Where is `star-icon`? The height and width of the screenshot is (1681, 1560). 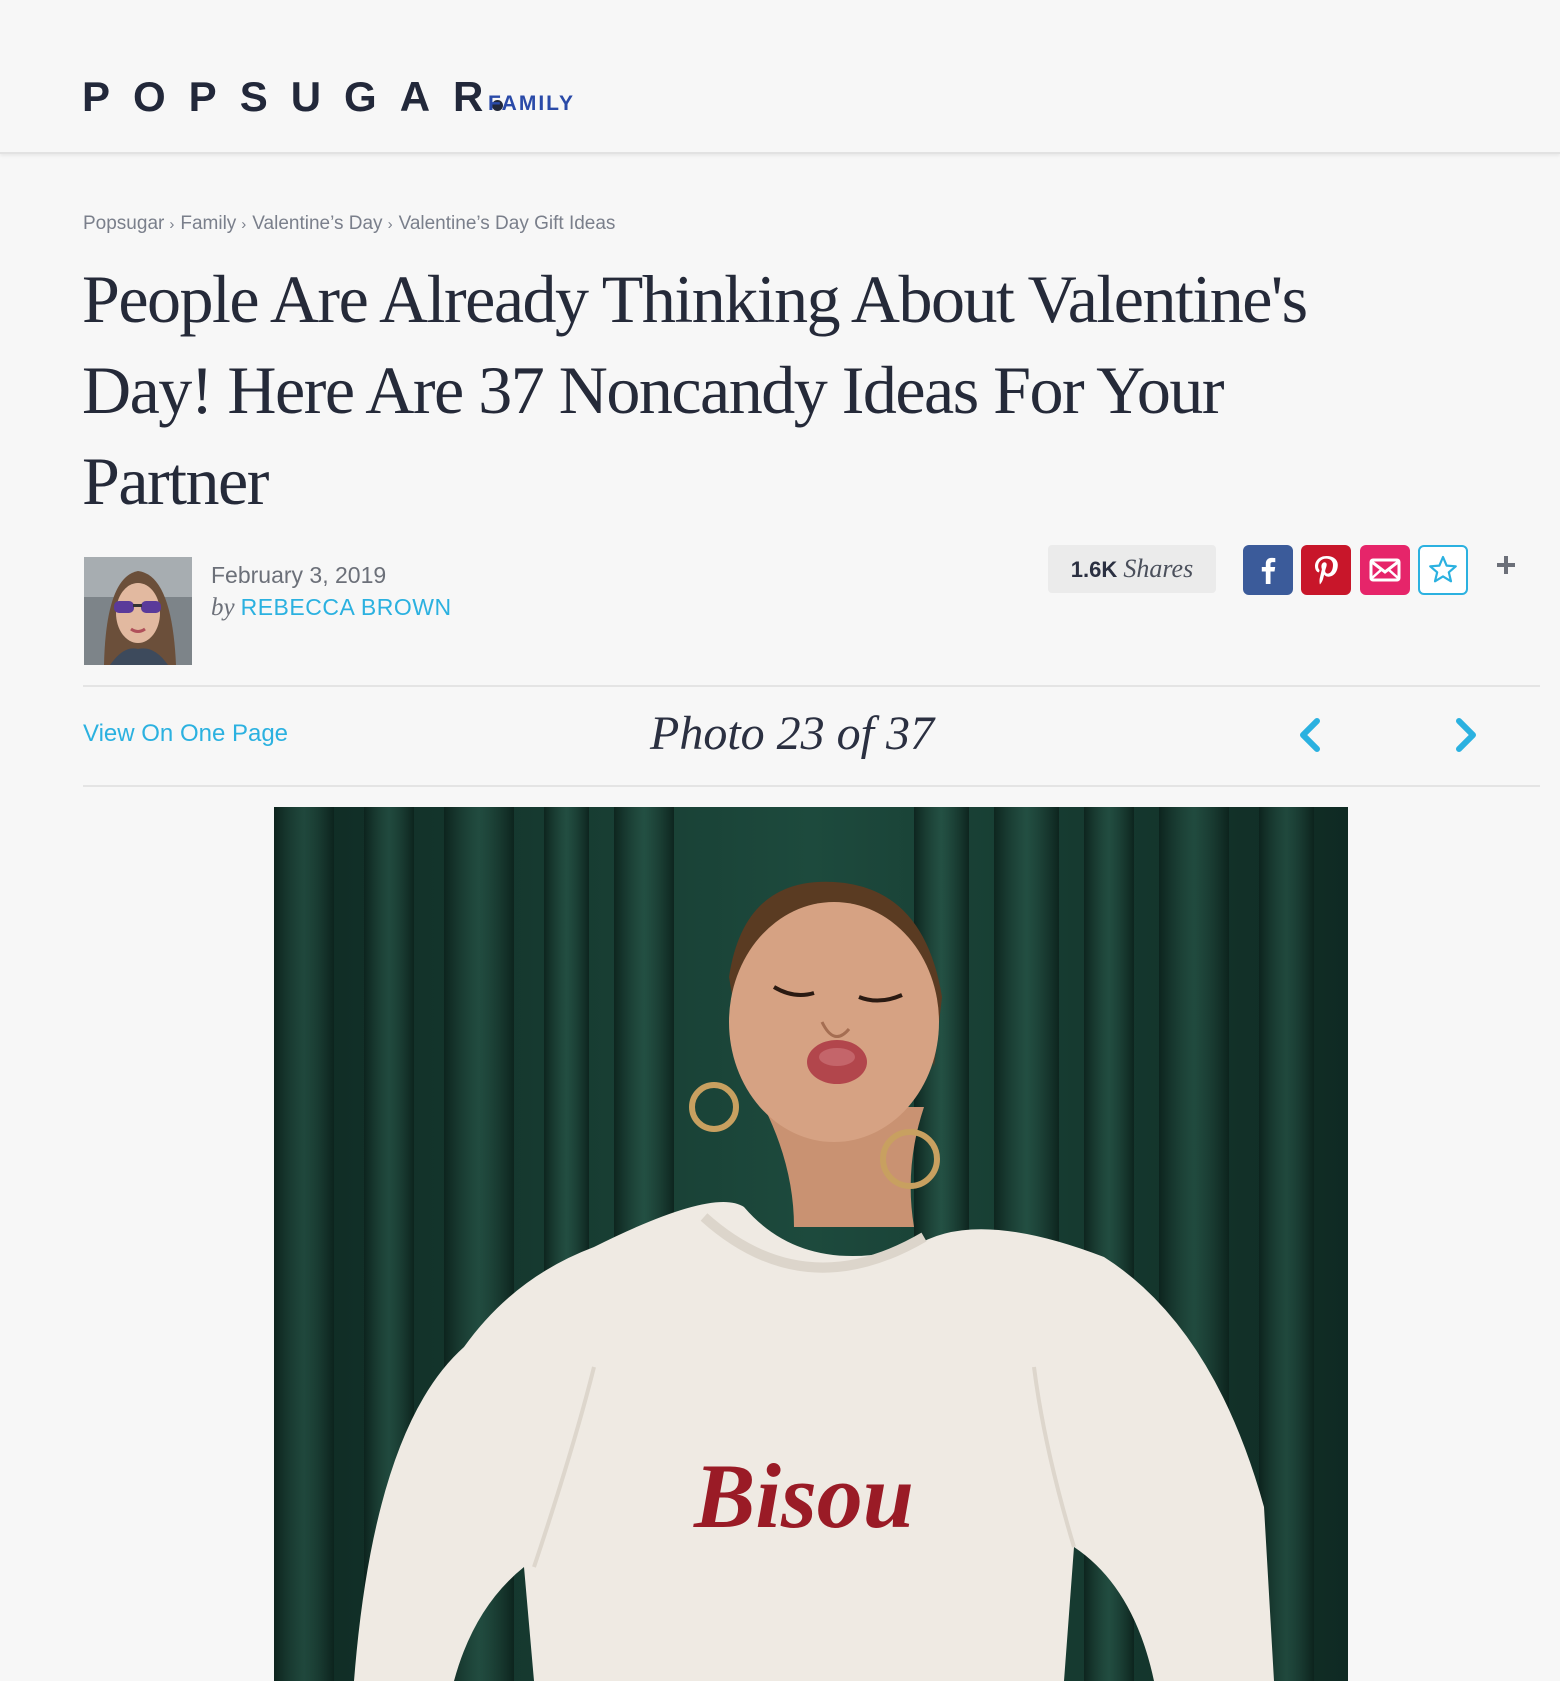
star-icon is located at coordinates (1443, 569).